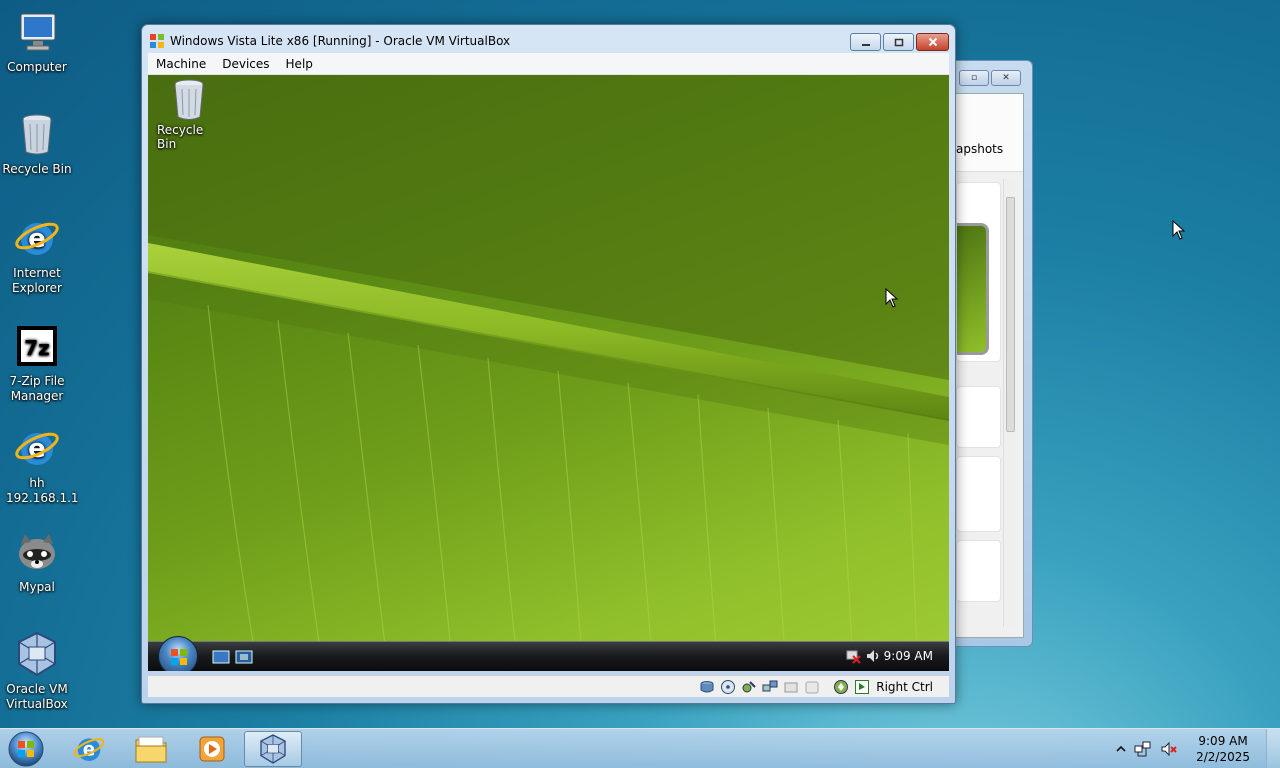 The height and width of the screenshot is (768, 1280). I want to click on audio-icon, so click(748, 686).